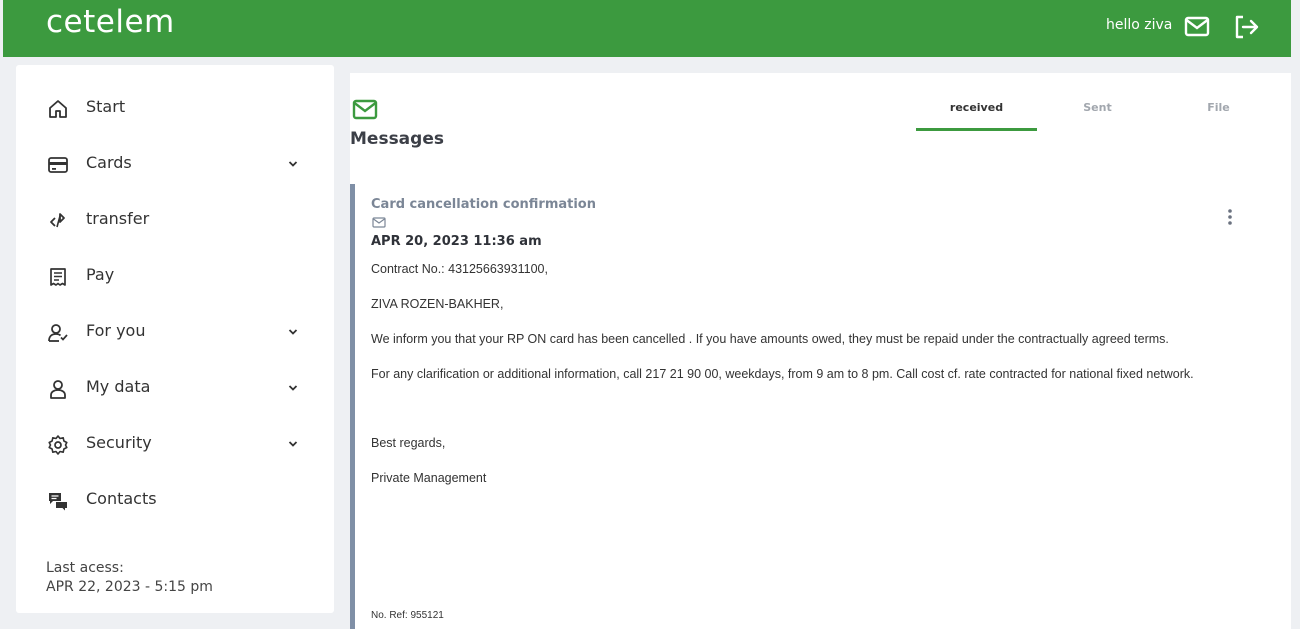 The width and height of the screenshot is (1300, 629). What do you see at coordinates (397, 139) in the screenshot?
I see `page-title: Messages` at bounding box center [397, 139].